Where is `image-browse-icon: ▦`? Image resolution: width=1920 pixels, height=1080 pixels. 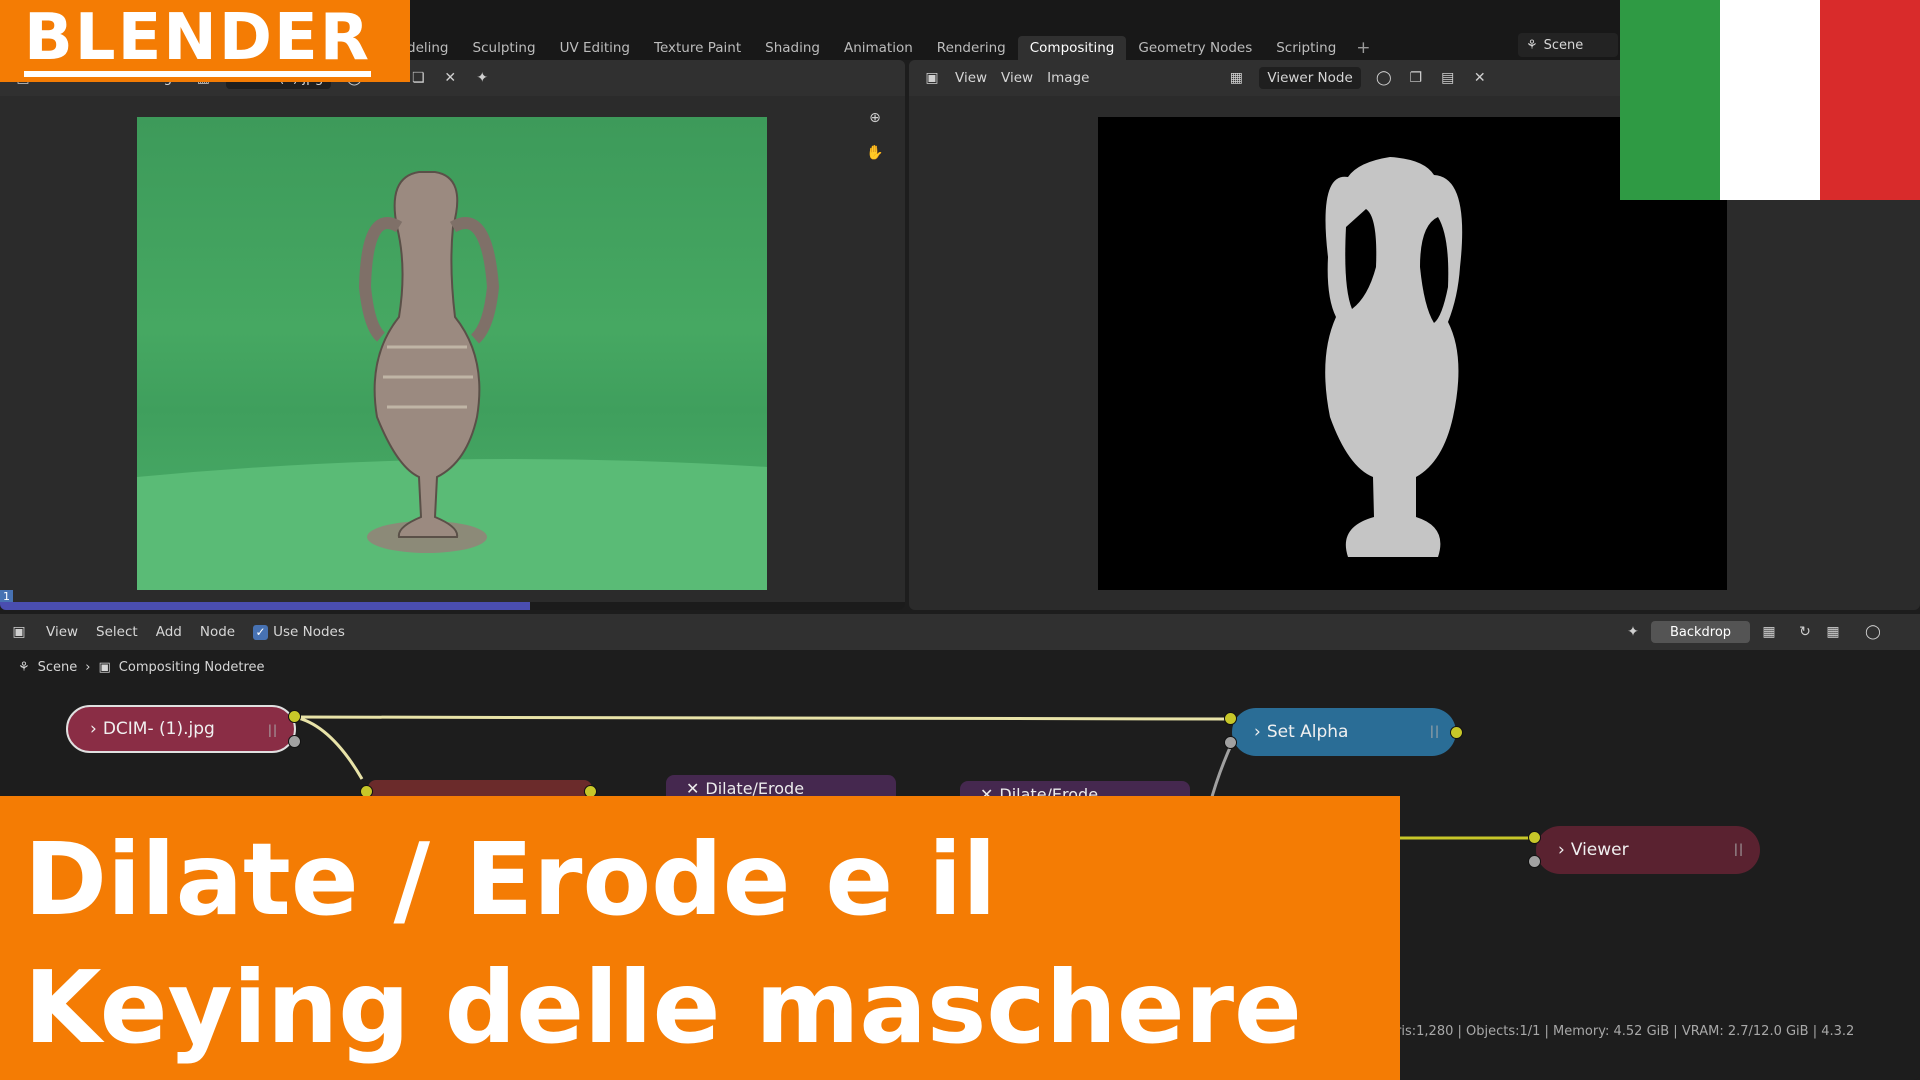
image-browse-icon: ▦ is located at coordinates (1236, 78).